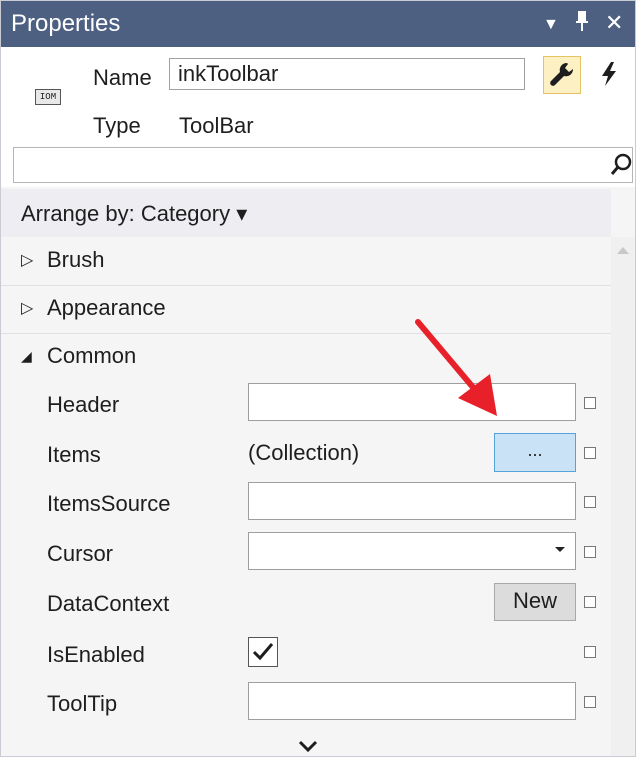 The height and width of the screenshot is (760, 636). Describe the element at coordinates (308, 747) in the screenshot. I see `show-more-chevron-icon` at that location.